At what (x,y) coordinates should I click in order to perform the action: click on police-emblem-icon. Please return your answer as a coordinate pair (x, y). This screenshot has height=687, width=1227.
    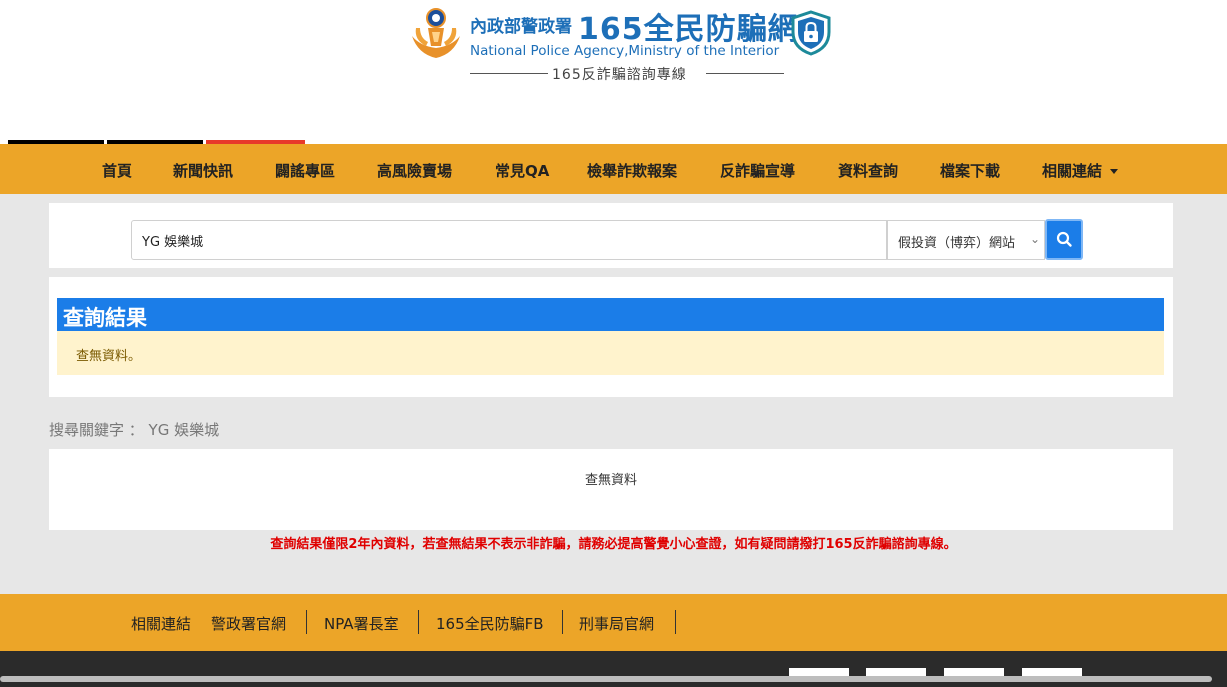
    Looking at the image, I should click on (436, 33).